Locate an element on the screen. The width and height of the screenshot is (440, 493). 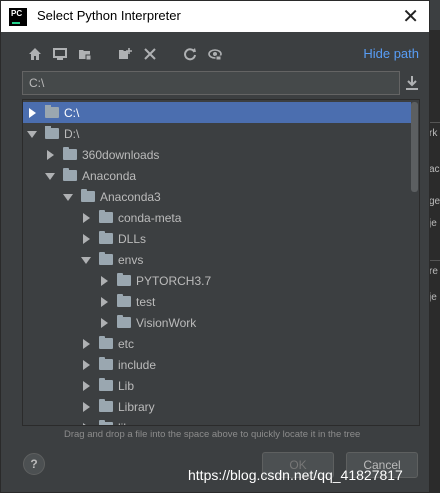
tree-row-label: Anaconda is located at coordinates (109, 175).